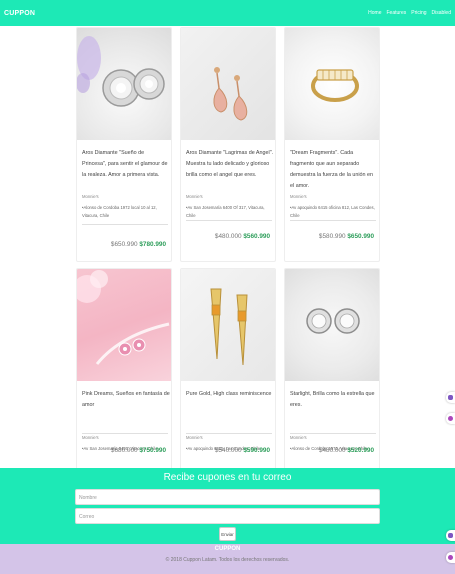  I want to click on price-group: $680.000 $750.990, so click(138, 450).